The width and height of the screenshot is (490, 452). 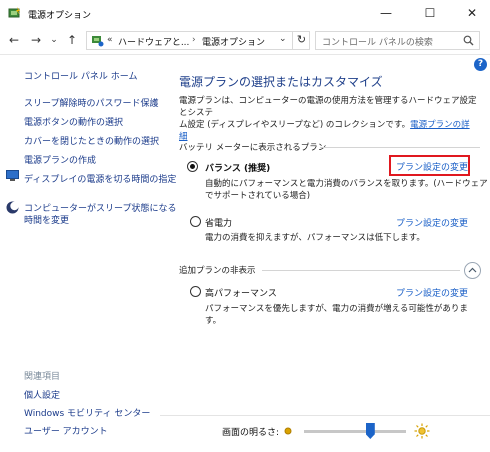 What do you see at coordinates (195, 291) in the screenshot?
I see `plan-high-performance-radio` at bounding box center [195, 291].